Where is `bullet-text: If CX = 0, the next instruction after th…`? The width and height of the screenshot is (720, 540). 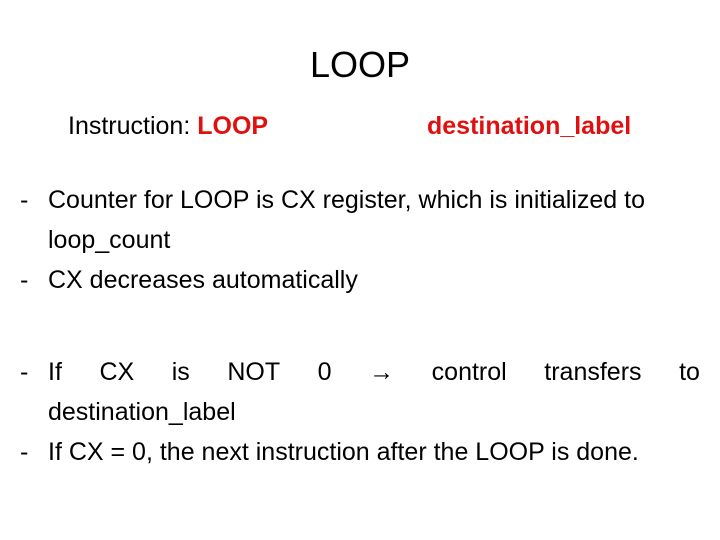 bullet-text: If CX = 0, the next instruction after th… is located at coordinates (343, 452).